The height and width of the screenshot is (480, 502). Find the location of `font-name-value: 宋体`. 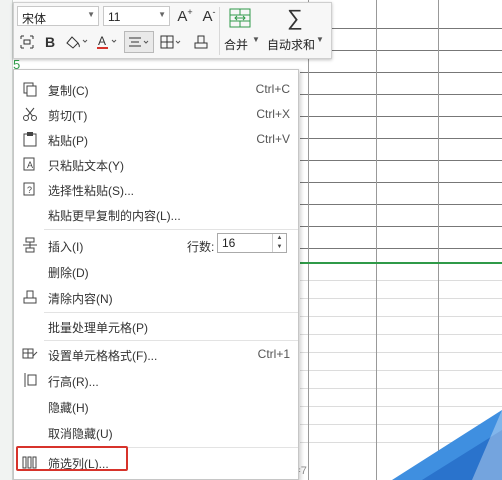

font-name-value: 宋体 is located at coordinates (34, 19).